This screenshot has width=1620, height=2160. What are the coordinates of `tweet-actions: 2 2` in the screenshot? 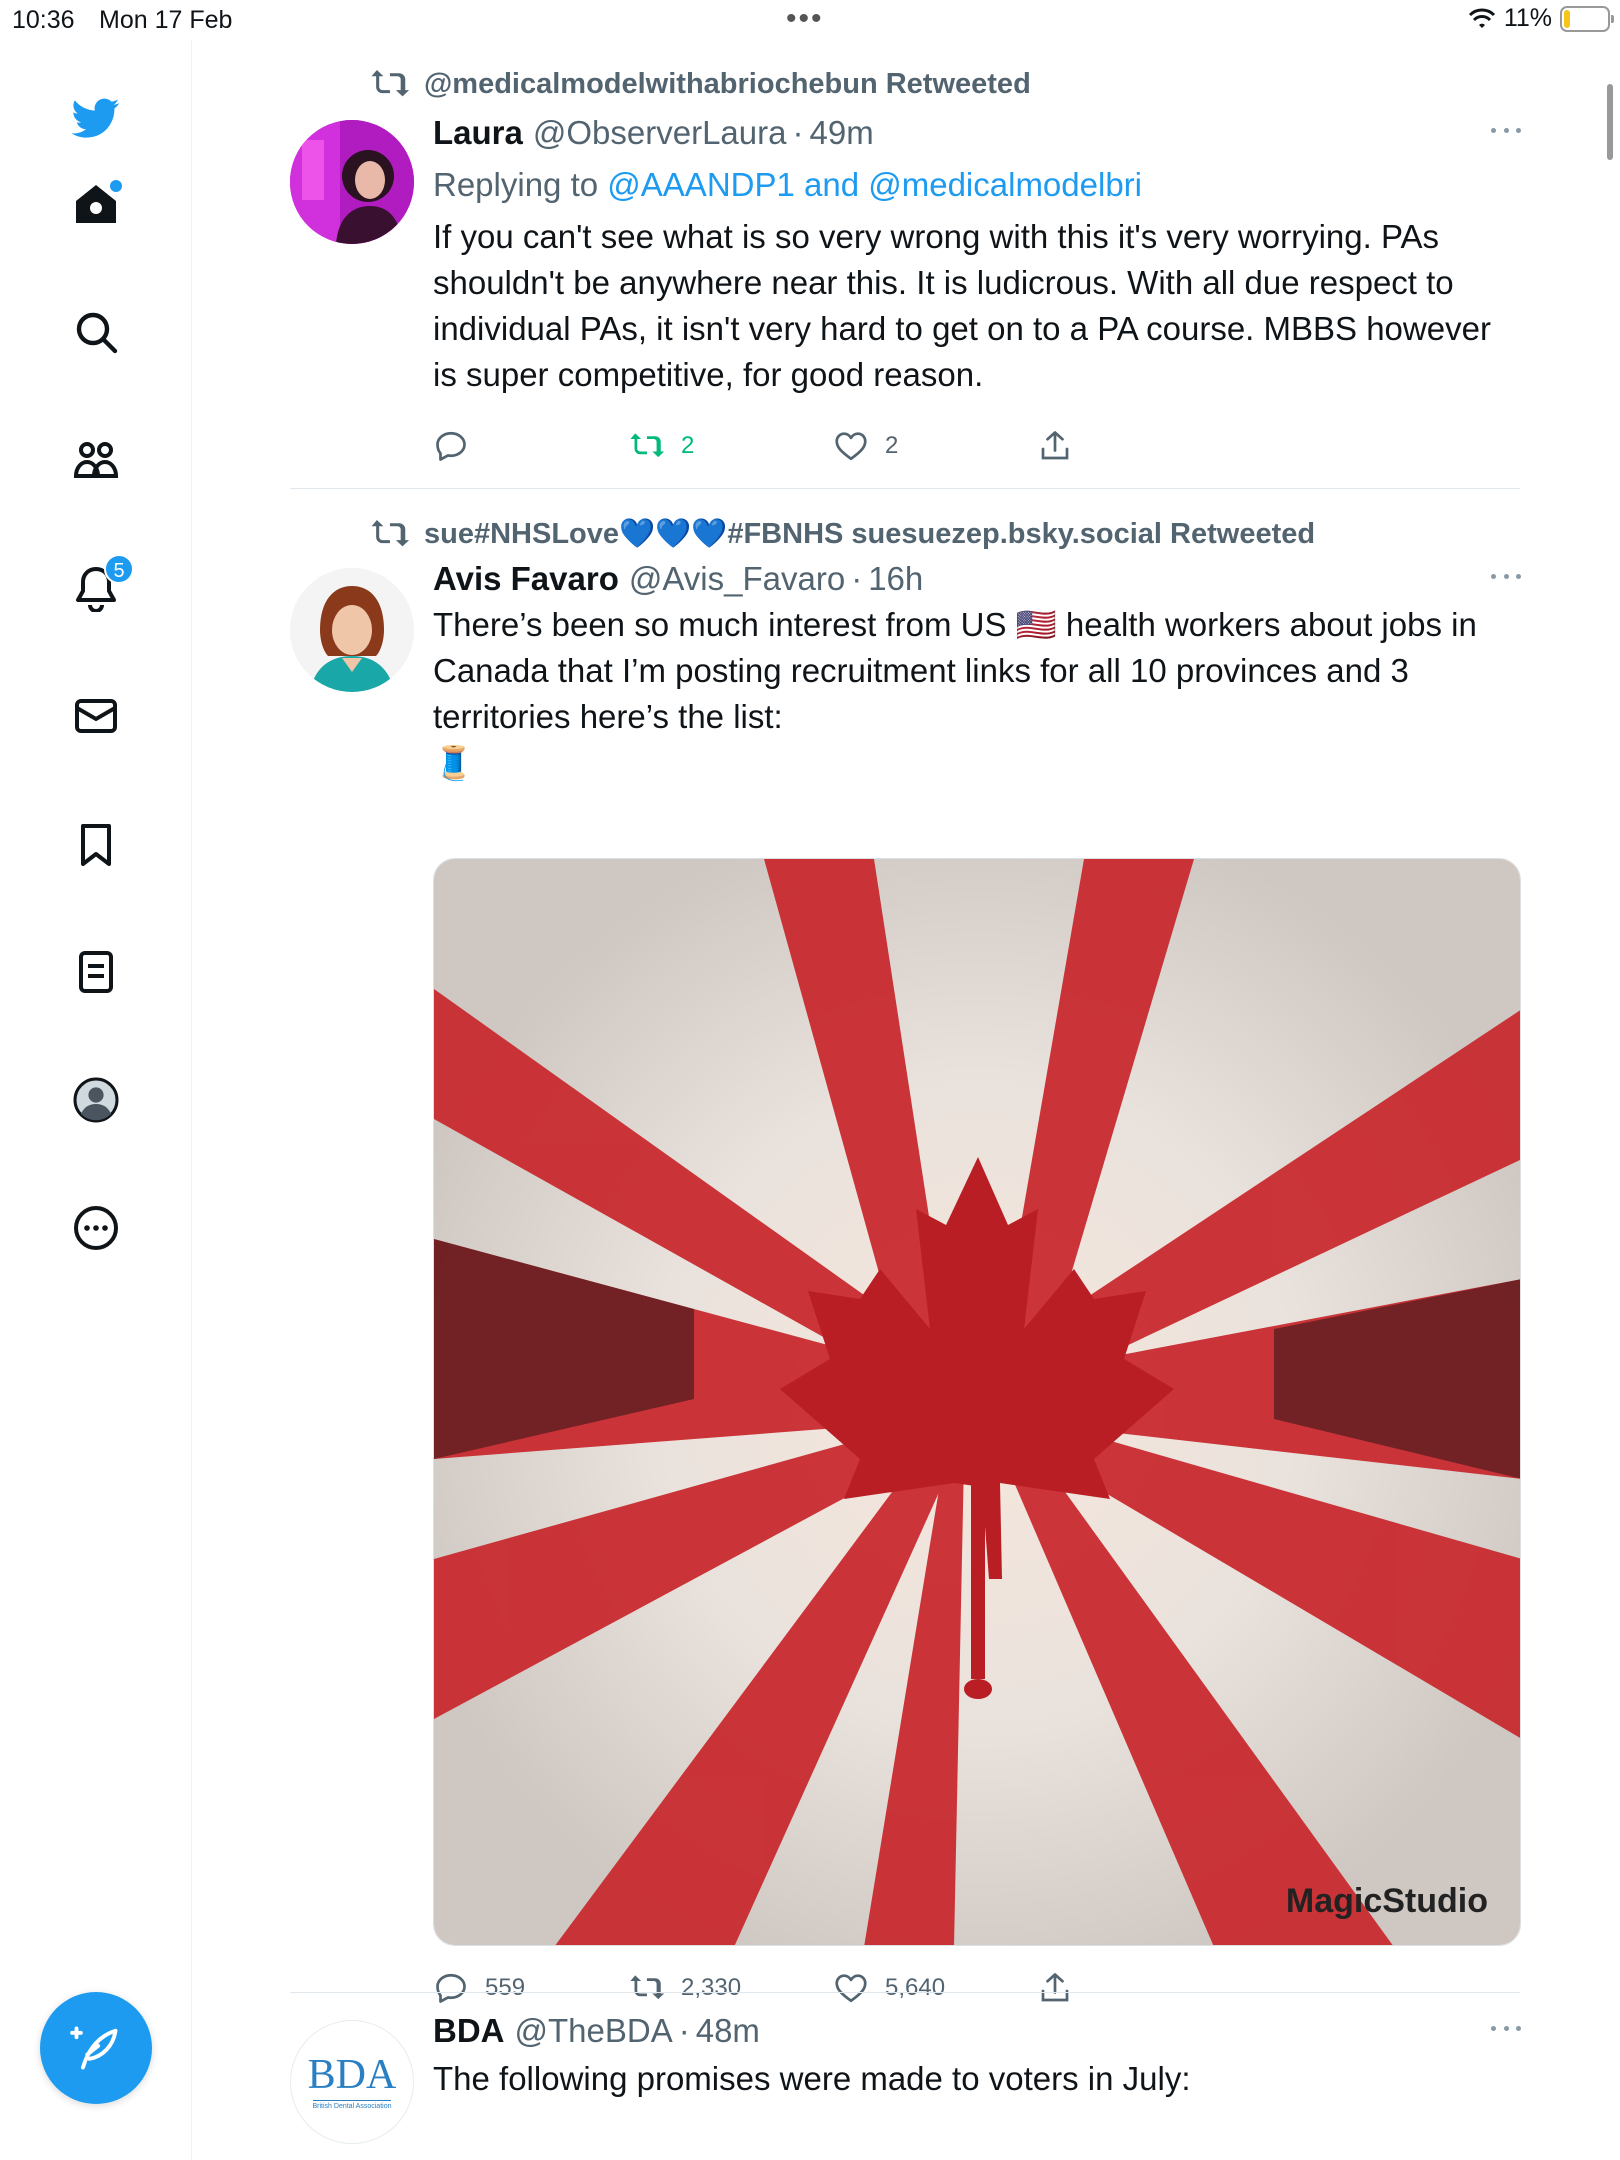 It's located at (977, 448).